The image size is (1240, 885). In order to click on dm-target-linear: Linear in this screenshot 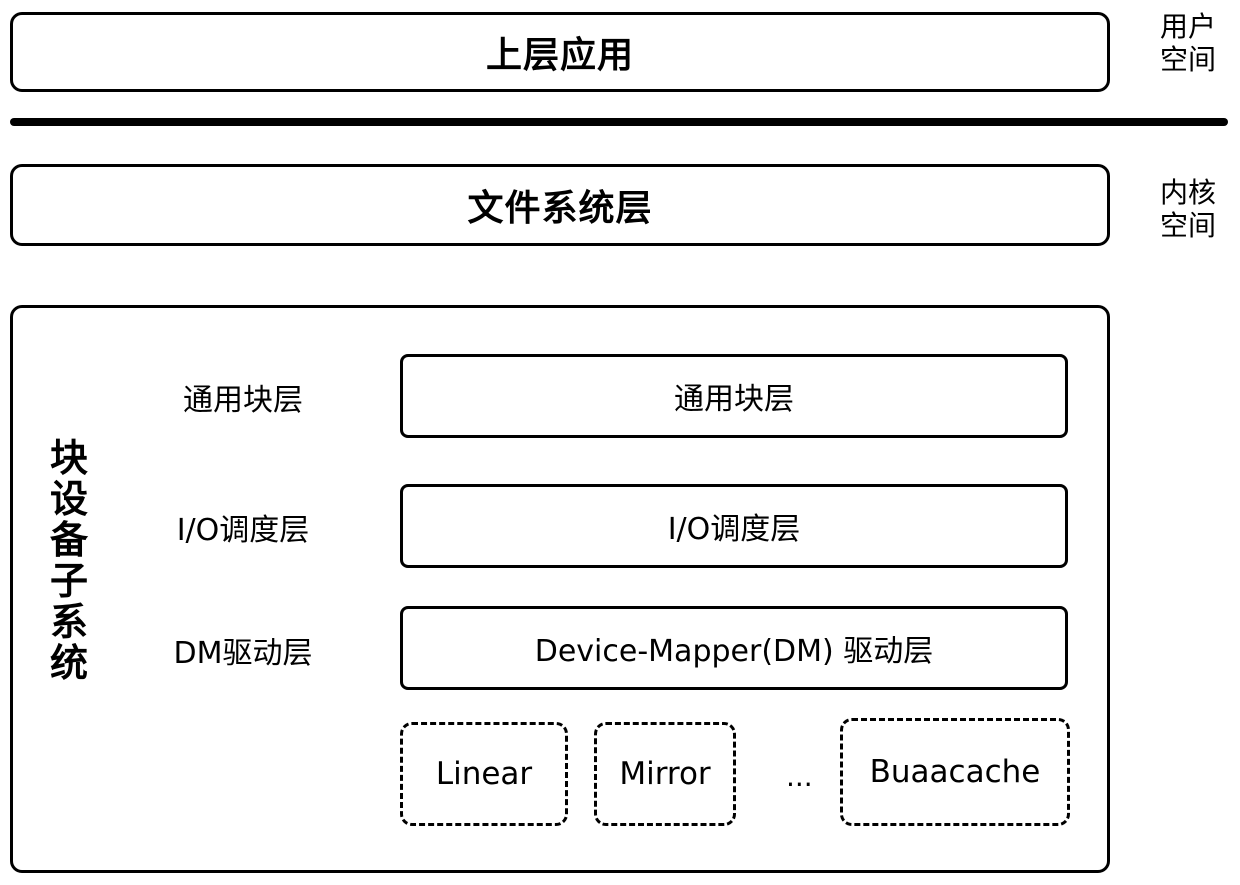, I will do `click(484, 774)`.